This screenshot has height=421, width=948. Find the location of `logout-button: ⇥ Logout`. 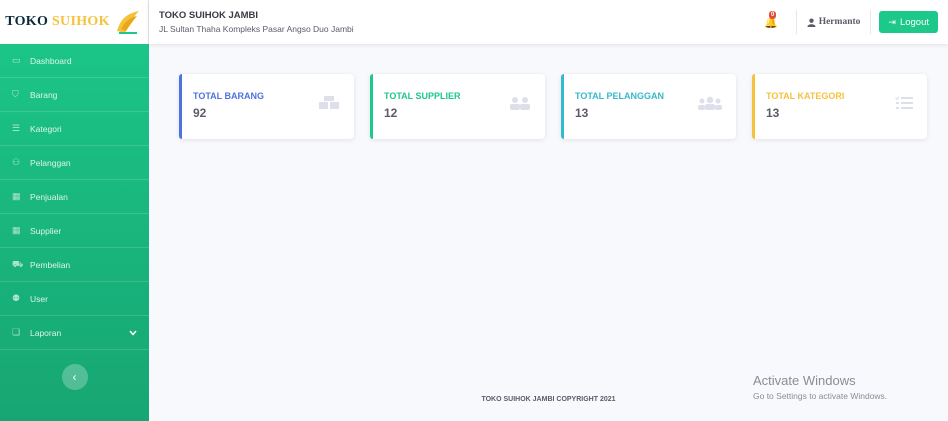

logout-button: ⇥ Logout is located at coordinates (908, 22).